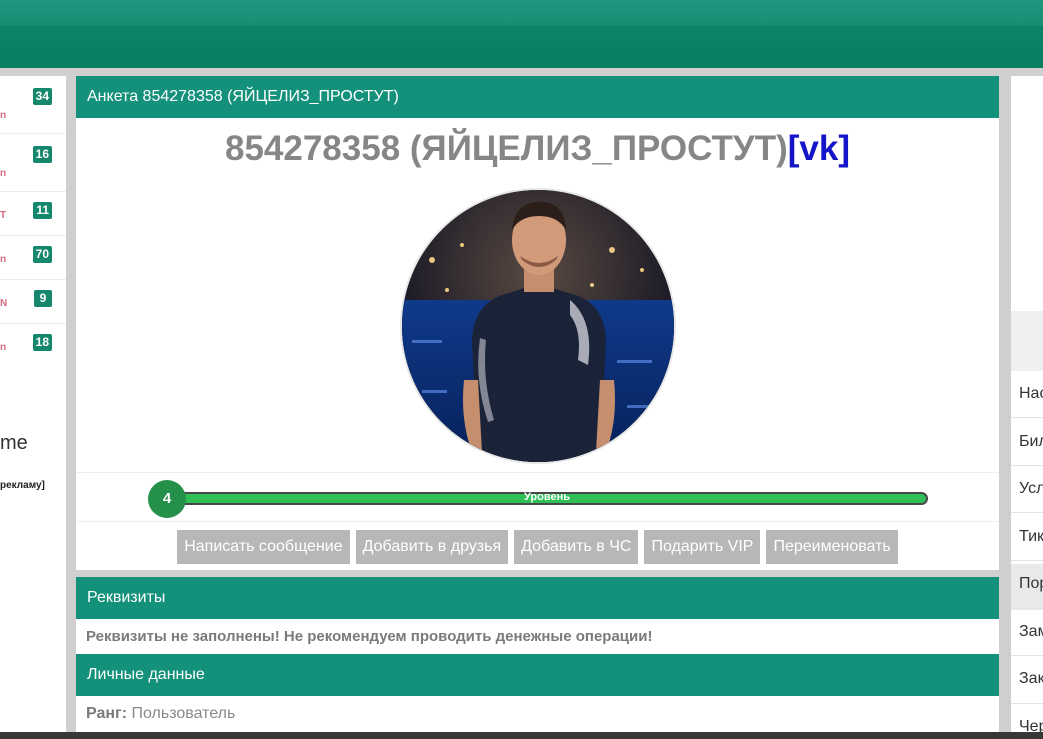  What do you see at coordinates (521, 34) in the screenshot?
I see `top-header-bar` at bounding box center [521, 34].